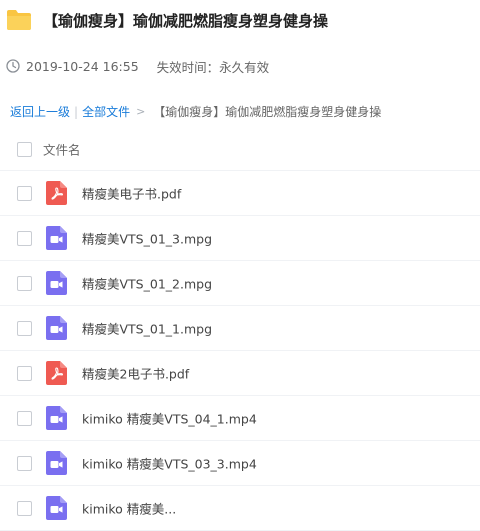 This screenshot has height=531, width=480. What do you see at coordinates (19, 20) in the screenshot?
I see `folder-icon` at bounding box center [19, 20].